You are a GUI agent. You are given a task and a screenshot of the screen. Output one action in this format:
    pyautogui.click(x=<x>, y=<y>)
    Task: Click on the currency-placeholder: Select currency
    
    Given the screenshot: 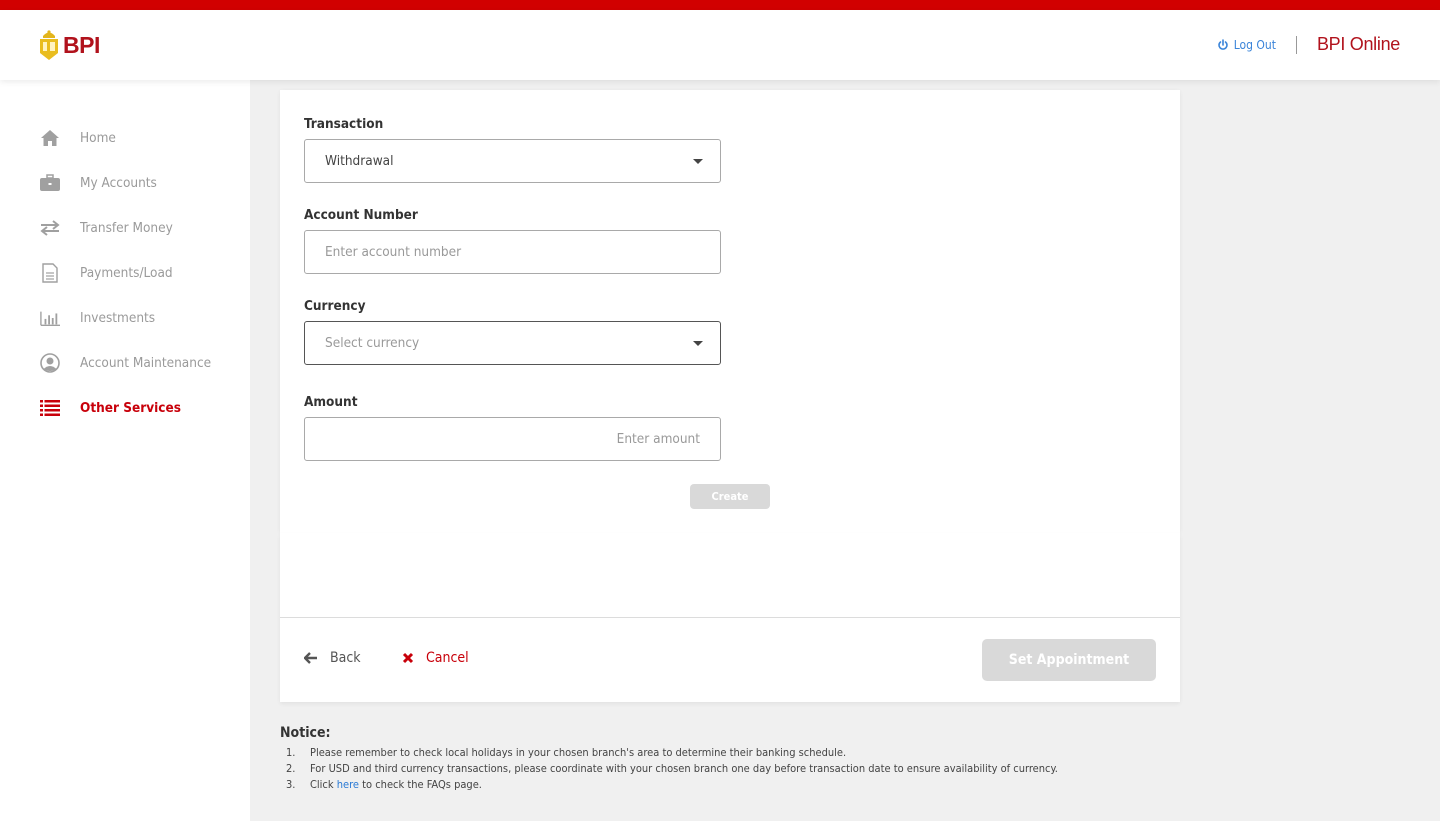 What is the action you would take?
    pyautogui.click(x=372, y=343)
    